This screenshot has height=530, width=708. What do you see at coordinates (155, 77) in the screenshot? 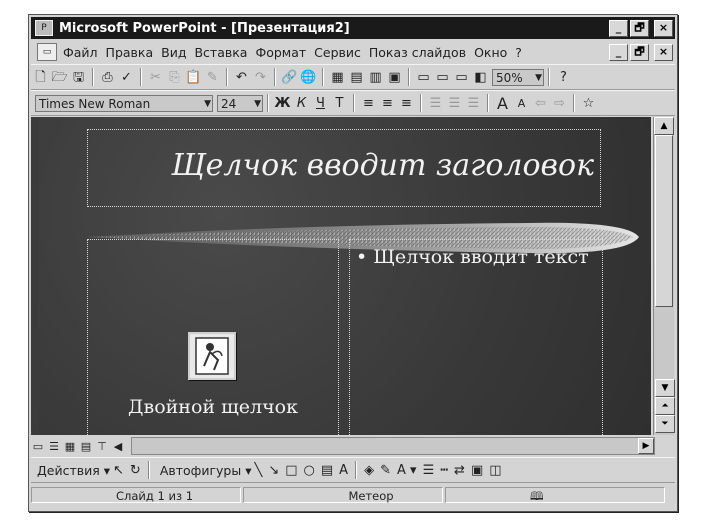
I see `cut-icon: ✂` at bounding box center [155, 77].